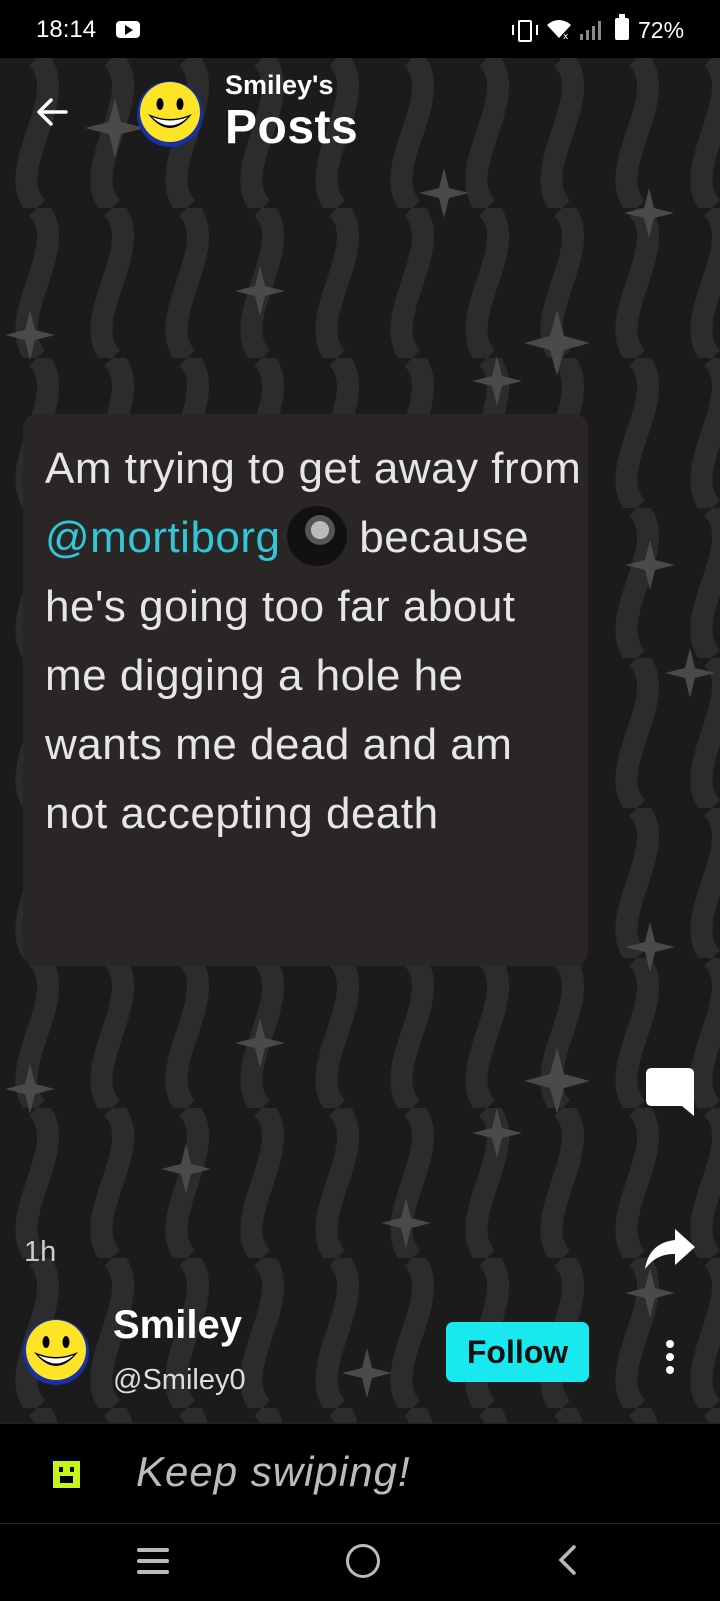 This screenshot has height=1601, width=720. What do you see at coordinates (559, 30) in the screenshot?
I see `wifi-icon: x` at bounding box center [559, 30].